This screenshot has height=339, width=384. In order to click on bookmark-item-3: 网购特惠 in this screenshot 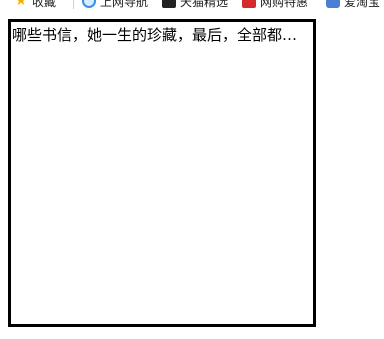, I will do `click(275, 4)`.